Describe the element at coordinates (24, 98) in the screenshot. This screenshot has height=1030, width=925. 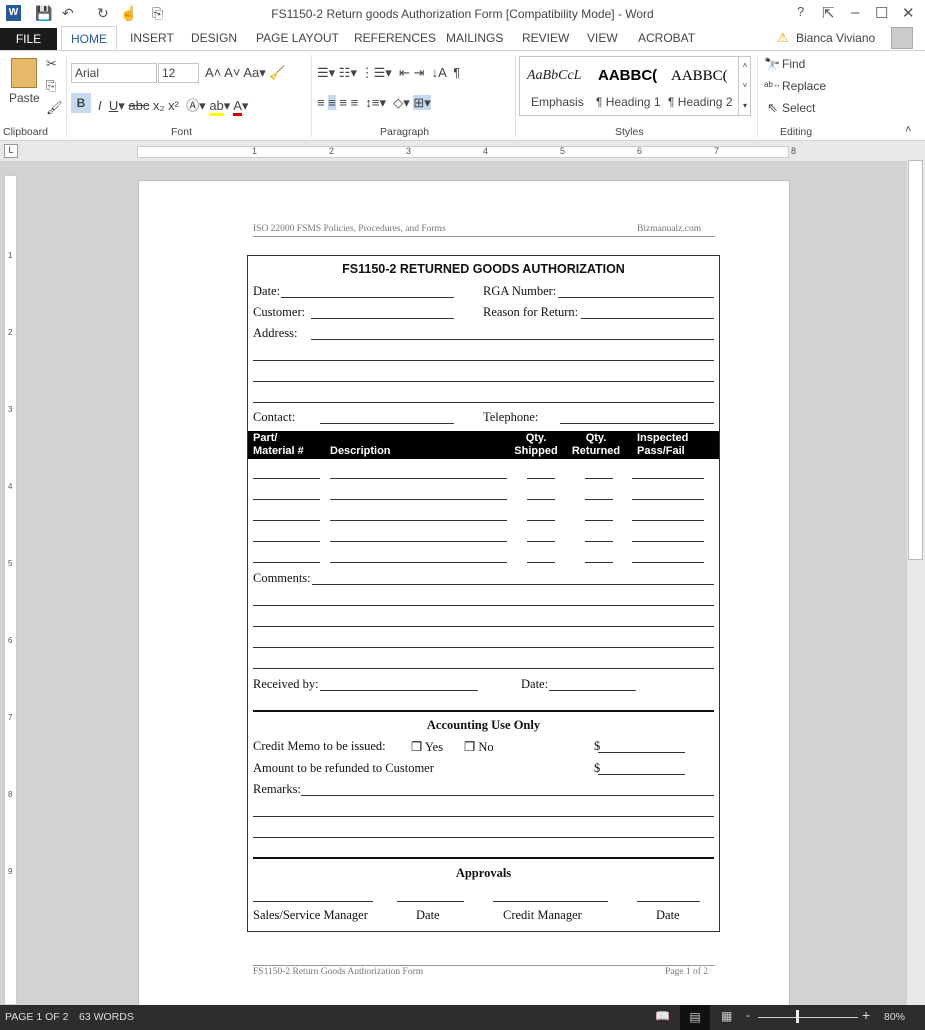
I see `paste-button: Paste` at that location.